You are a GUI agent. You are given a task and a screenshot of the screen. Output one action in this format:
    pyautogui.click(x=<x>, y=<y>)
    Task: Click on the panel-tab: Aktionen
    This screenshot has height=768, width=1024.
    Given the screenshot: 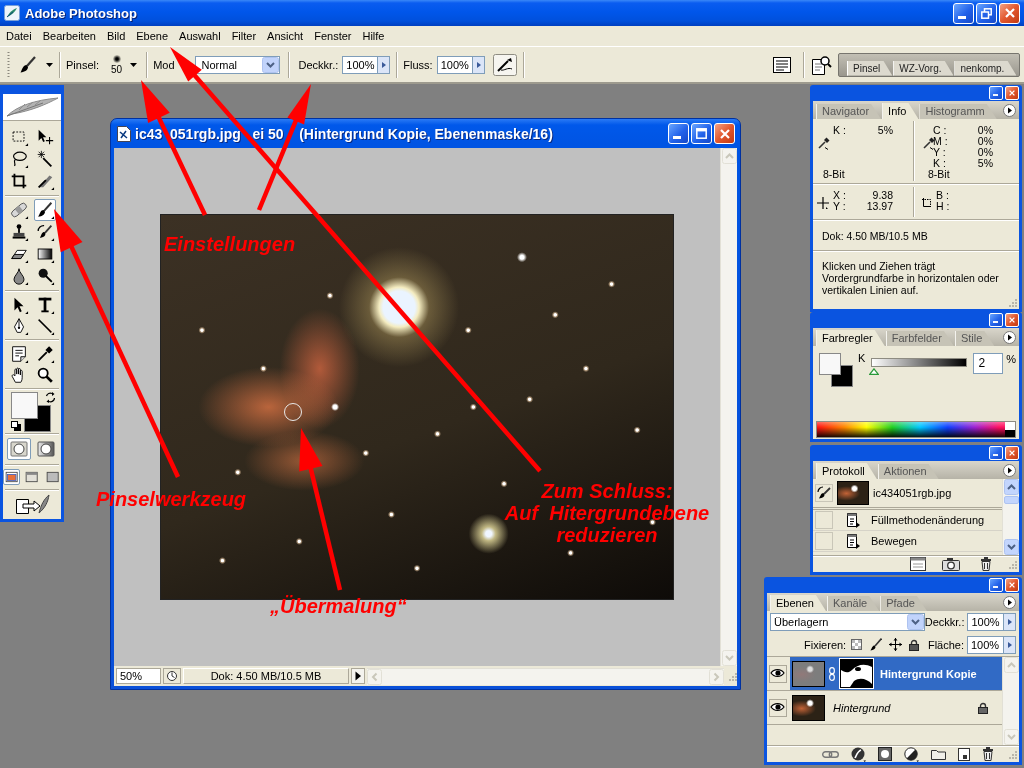 What is the action you would take?
    pyautogui.click(x=908, y=471)
    